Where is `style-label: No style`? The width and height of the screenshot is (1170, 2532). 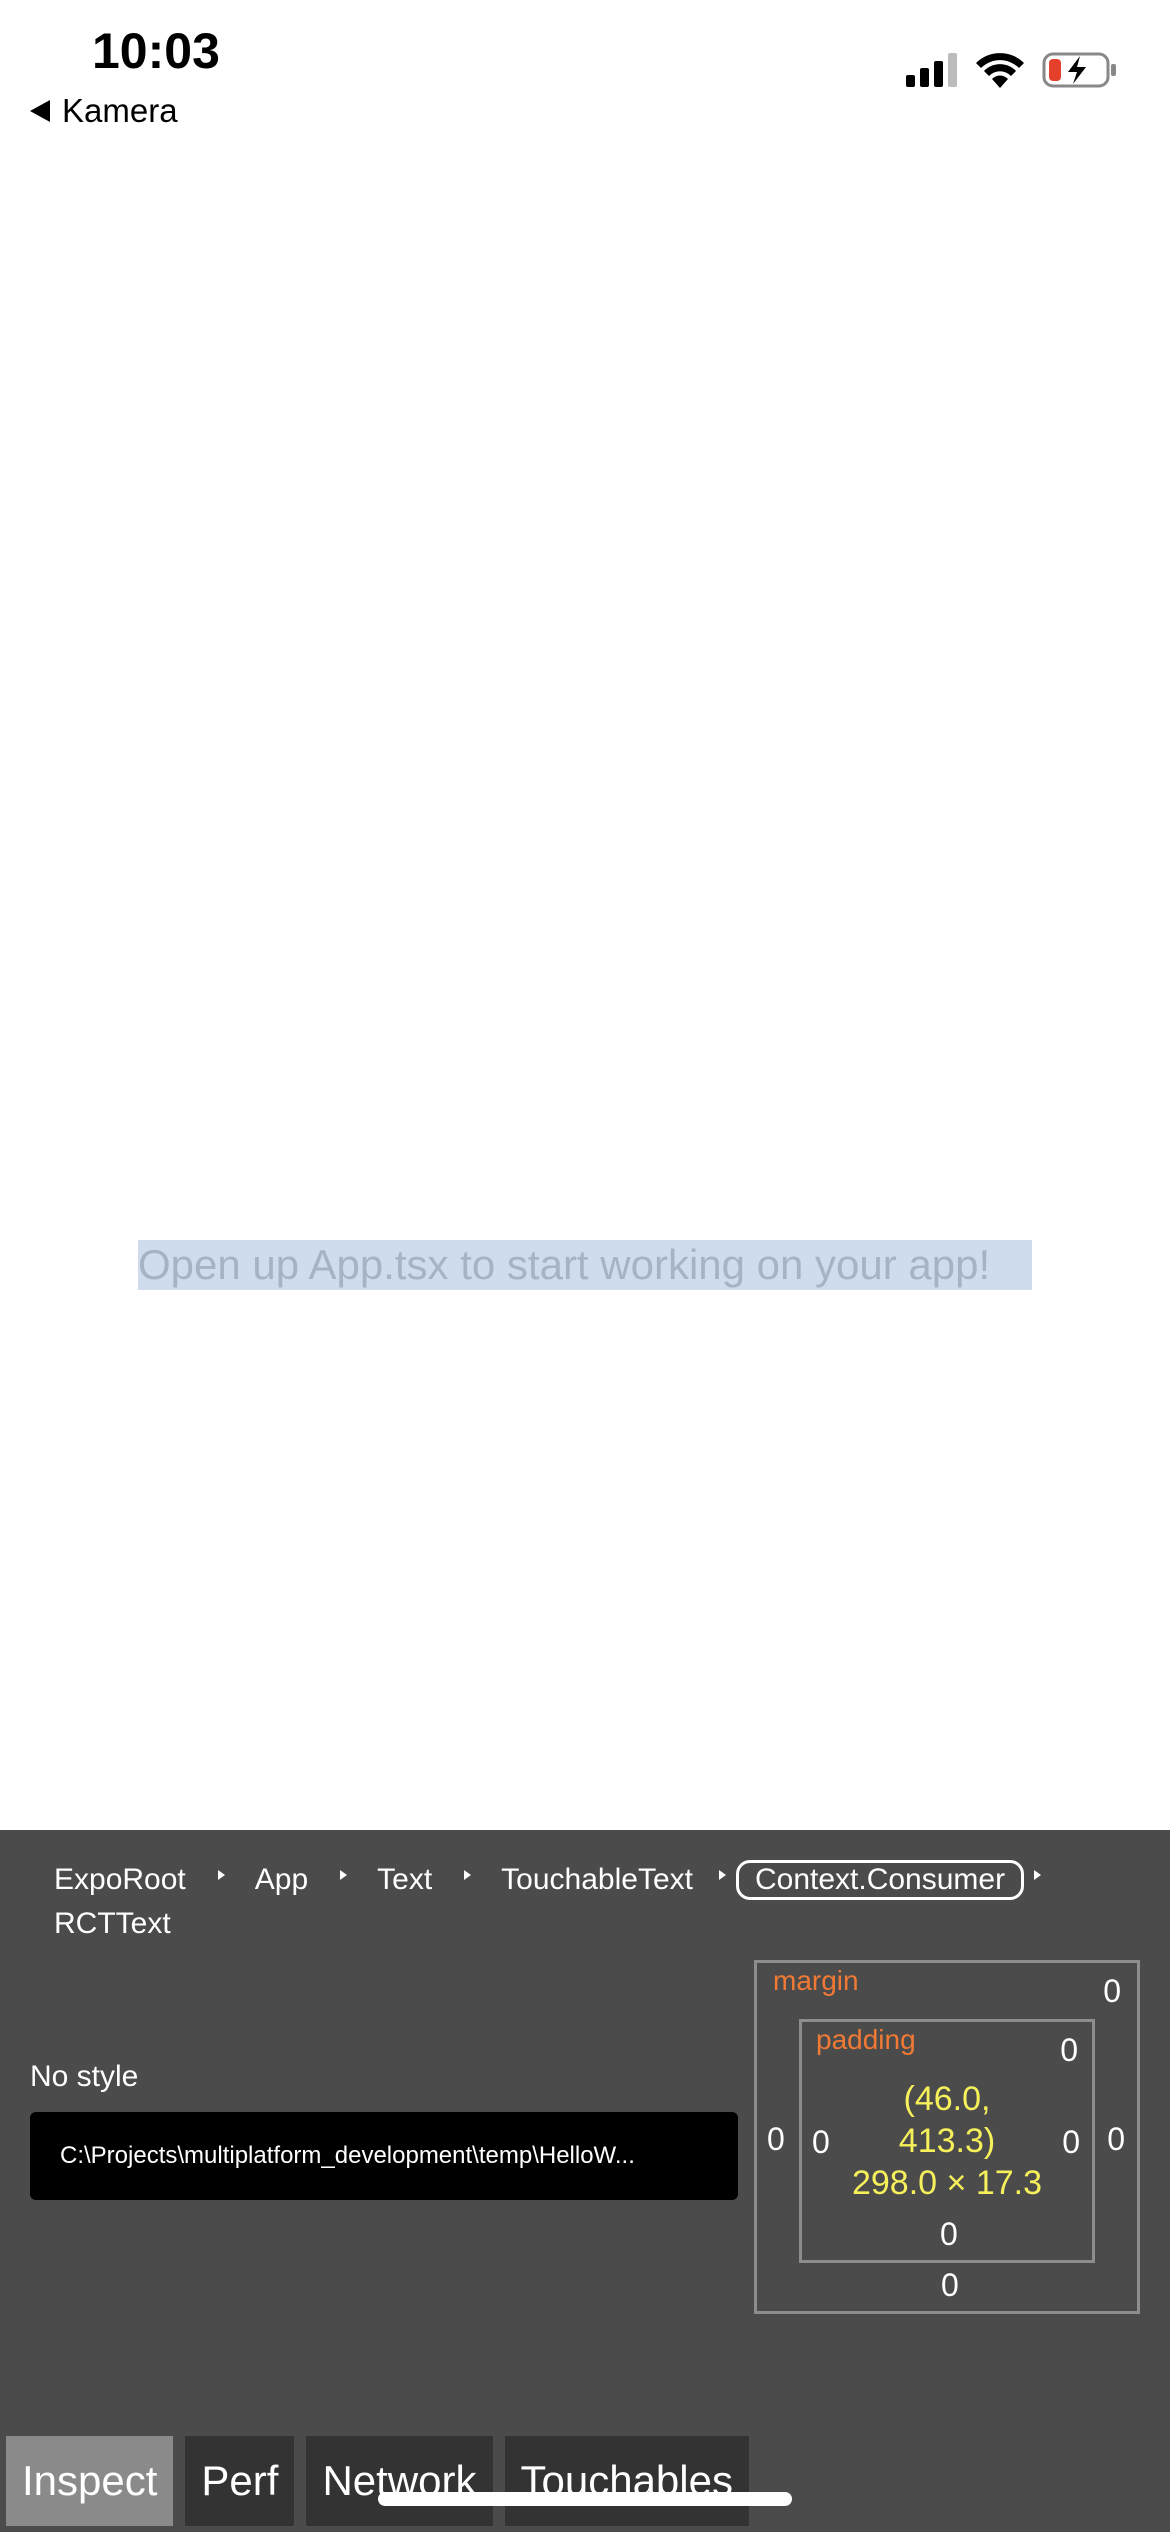
style-label: No style is located at coordinates (84, 2076).